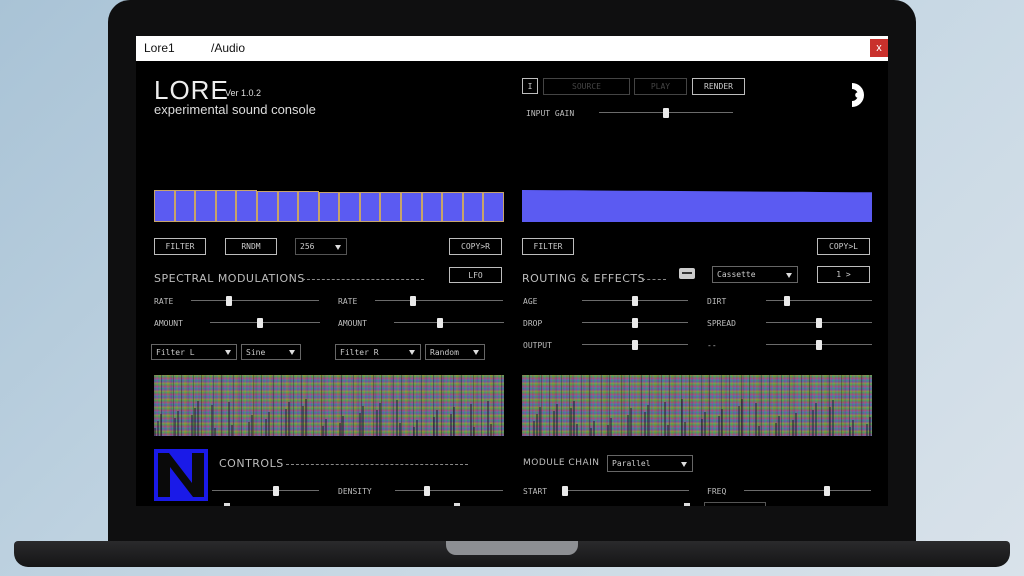 The height and width of the screenshot is (576, 1024). What do you see at coordinates (251, 246) in the screenshot?
I see `left-rndm-button: RNDM` at bounding box center [251, 246].